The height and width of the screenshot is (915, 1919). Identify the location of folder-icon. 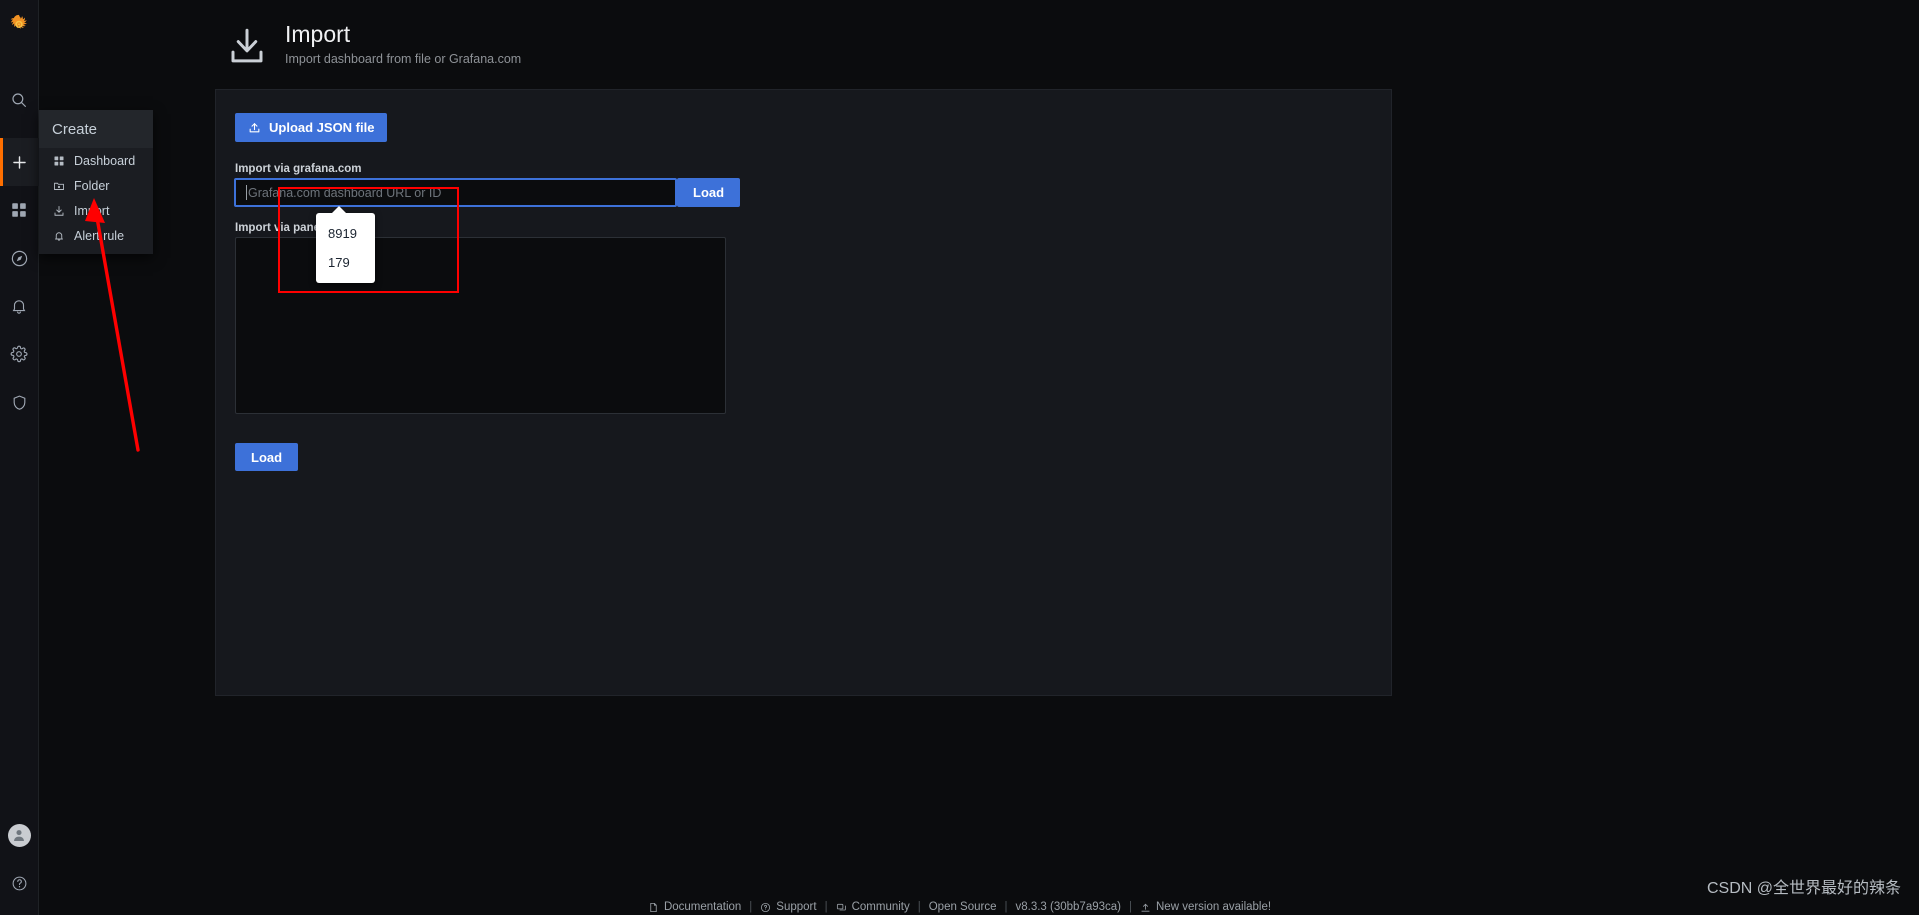
(58, 185).